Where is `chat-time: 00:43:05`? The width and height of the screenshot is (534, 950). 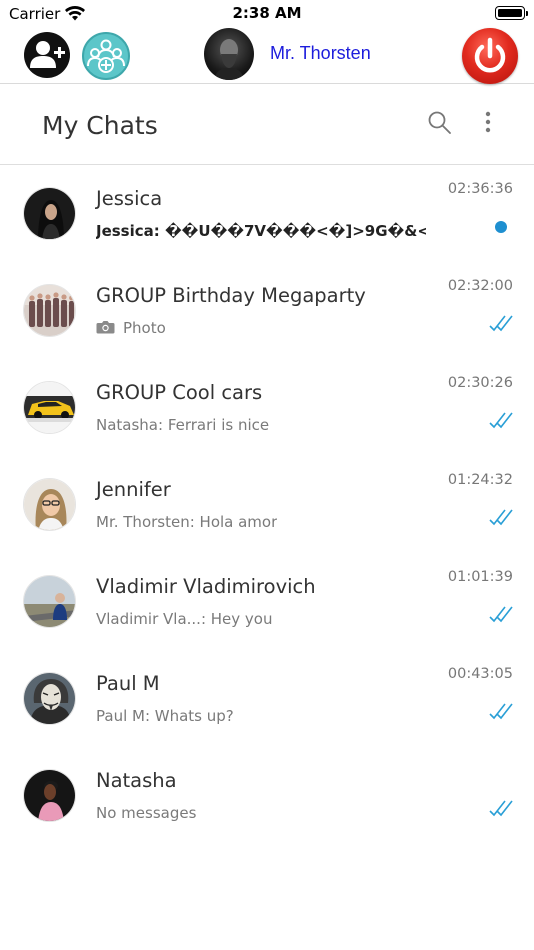 chat-time: 00:43:05 is located at coordinates (480, 674).